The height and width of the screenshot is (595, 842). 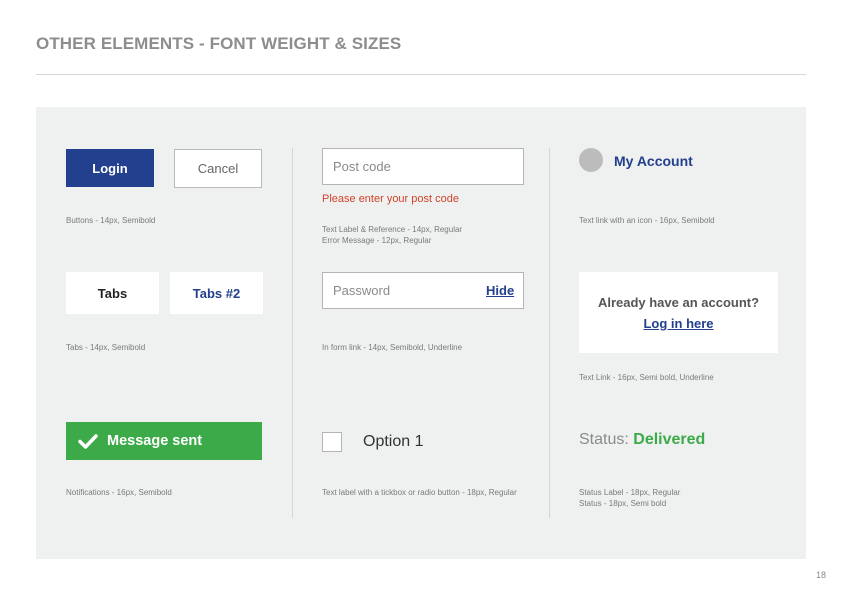 I want to click on page-number: 18, so click(x=820, y=575).